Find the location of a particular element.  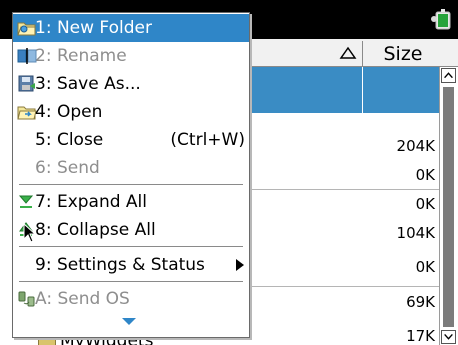

expand-all-icon is located at coordinates (26, 201).